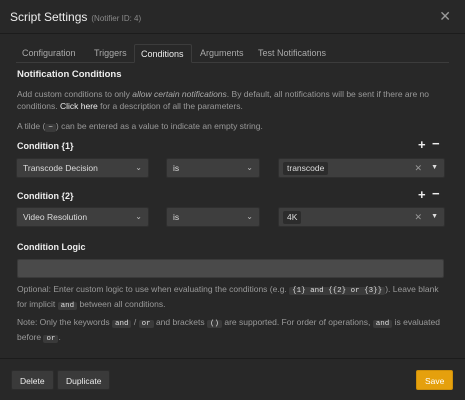  What do you see at coordinates (222, 53) in the screenshot?
I see `tab-arguments: Arguments` at bounding box center [222, 53].